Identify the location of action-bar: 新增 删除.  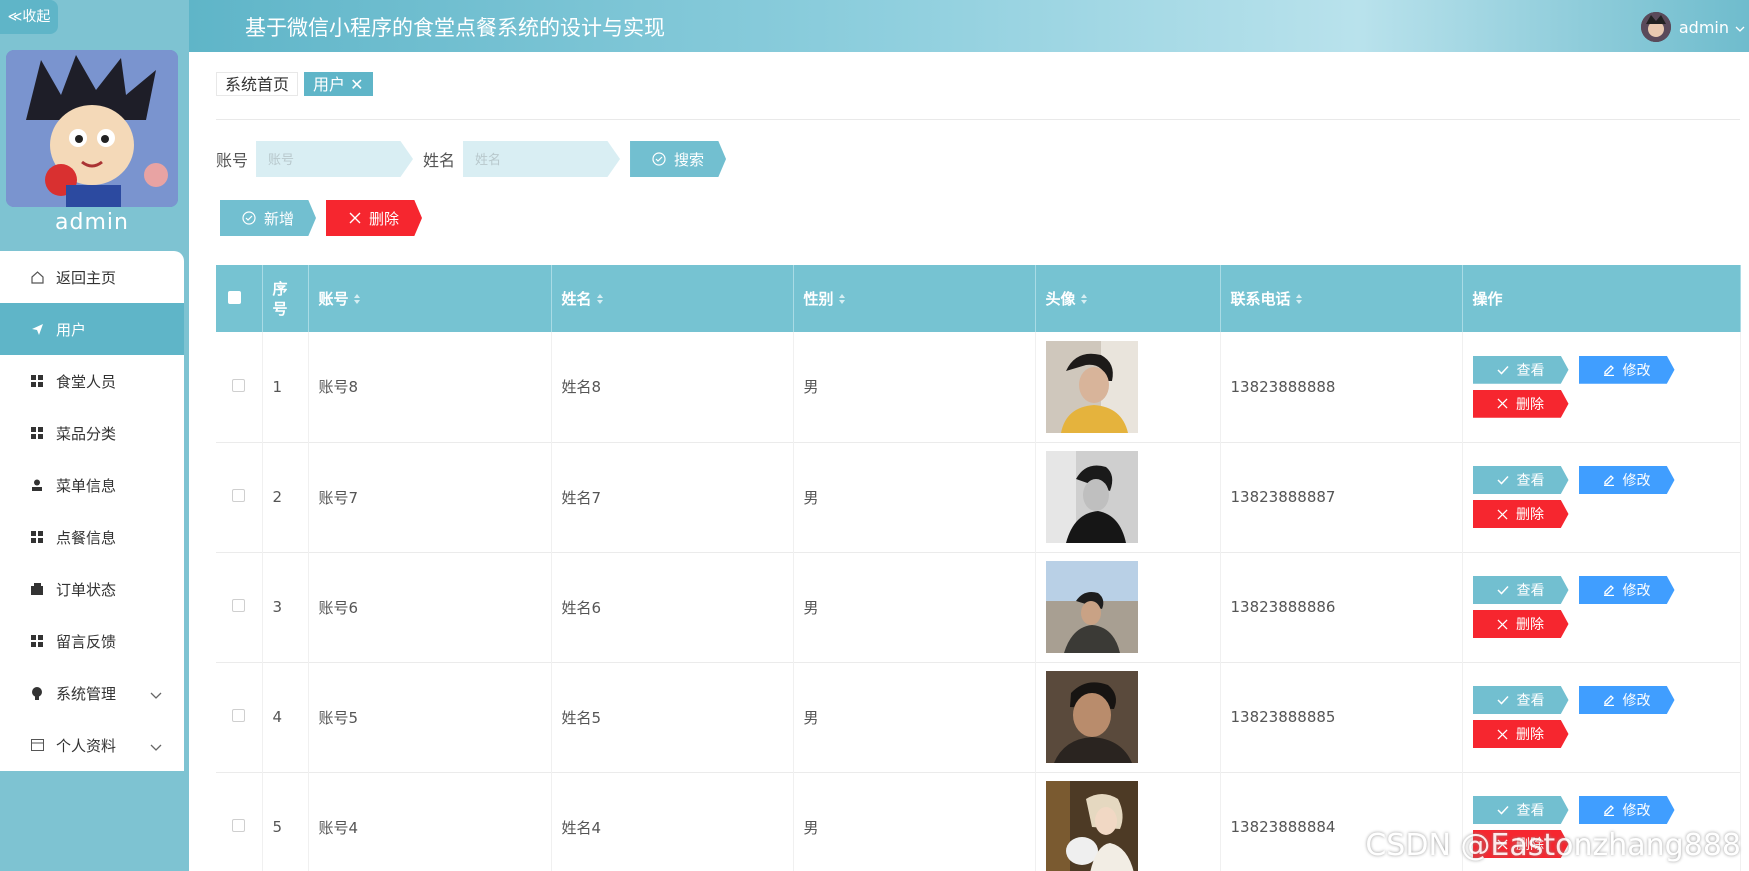
(321, 218).